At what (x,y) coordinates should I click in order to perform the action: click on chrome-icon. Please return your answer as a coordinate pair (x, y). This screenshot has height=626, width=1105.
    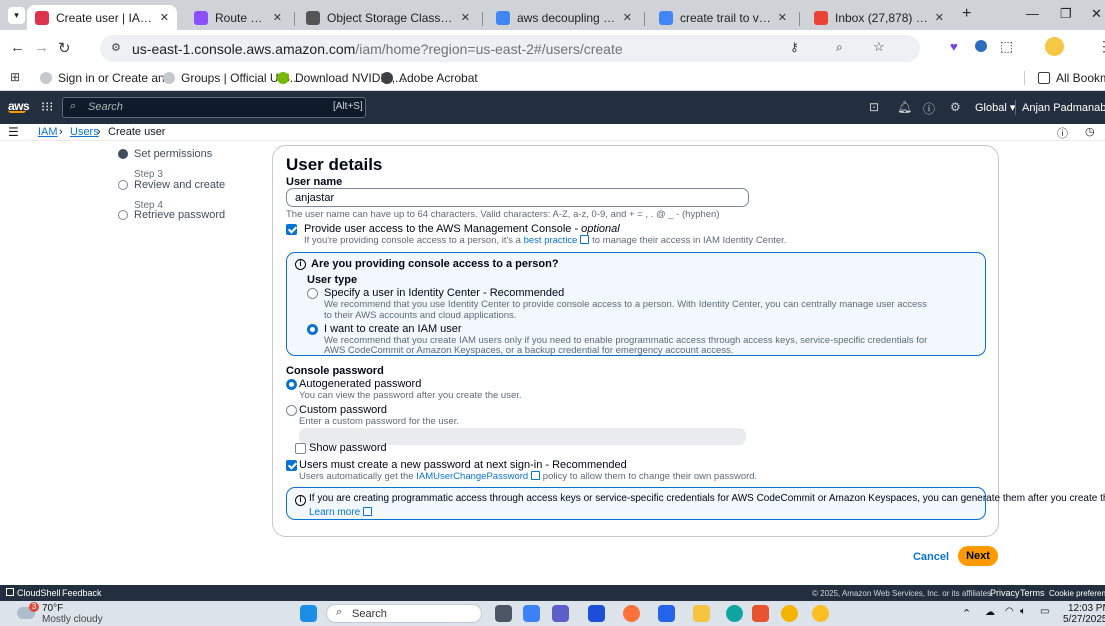
    Looking at the image, I should click on (789, 613).